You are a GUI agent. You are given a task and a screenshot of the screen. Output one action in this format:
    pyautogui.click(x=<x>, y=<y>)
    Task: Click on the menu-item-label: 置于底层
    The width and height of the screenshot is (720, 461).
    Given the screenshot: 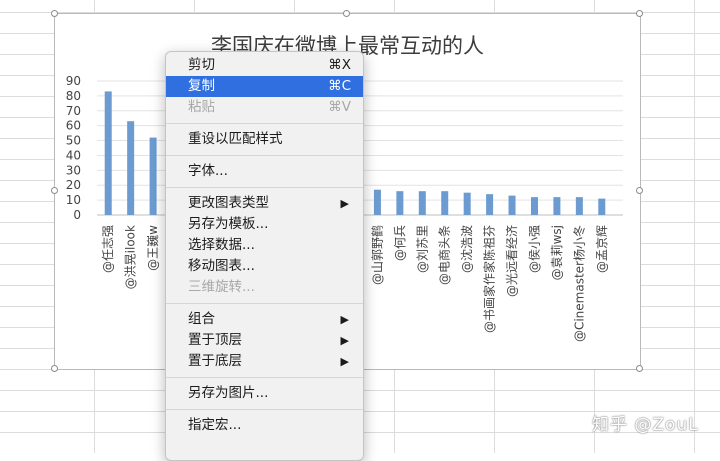 What is the action you would take?
    pyautogui.click(x=215, y=361)
    